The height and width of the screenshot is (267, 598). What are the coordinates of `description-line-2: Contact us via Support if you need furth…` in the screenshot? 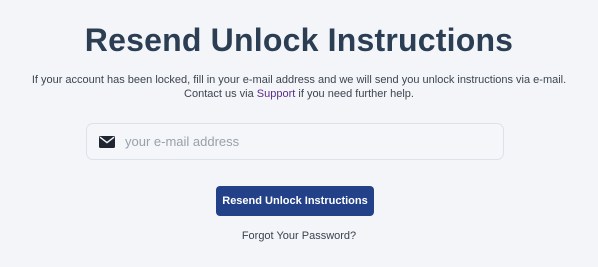 It's located at (299, 94).